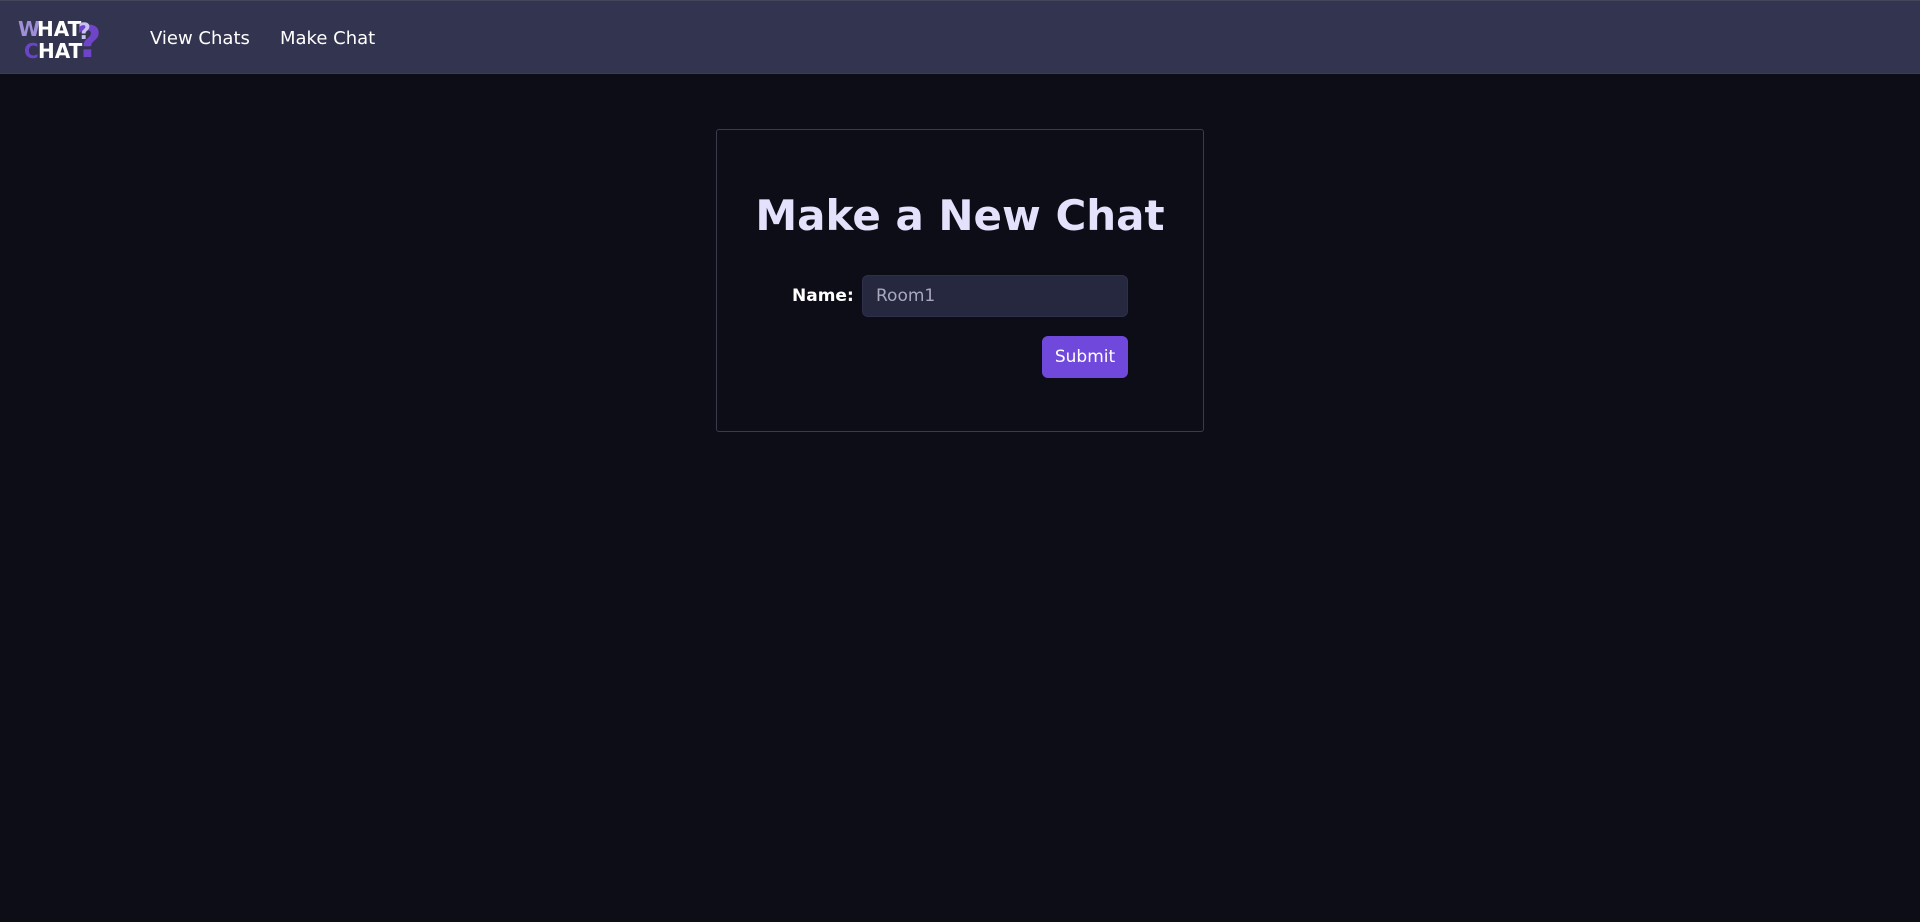  I want to click on submit-button: Submit, so click(1085, 357).